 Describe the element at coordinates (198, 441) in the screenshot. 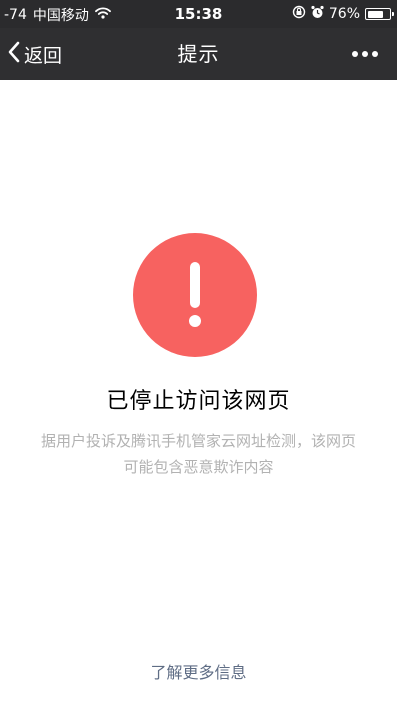

I see `warning-description-line1: 据用户投诉及腾讯手机管家云网址检测，该网页` at that location.